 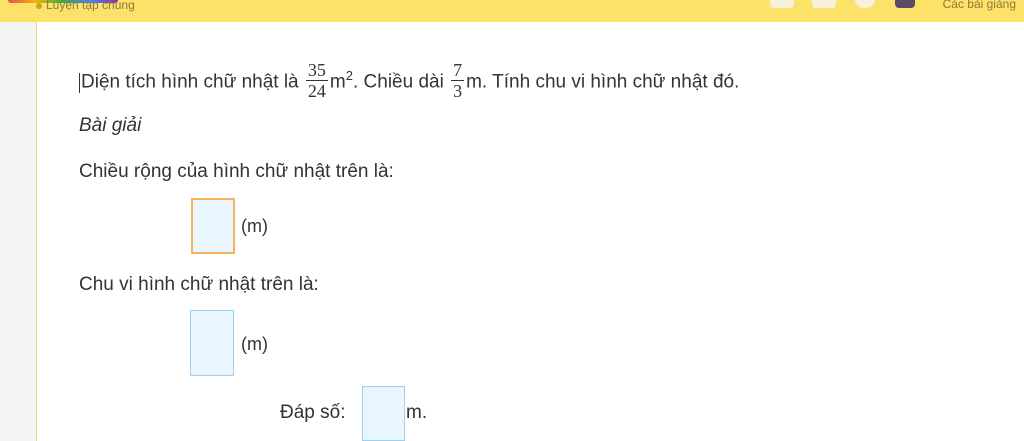 I want to click on info-icon, so click(x=865, y=4).